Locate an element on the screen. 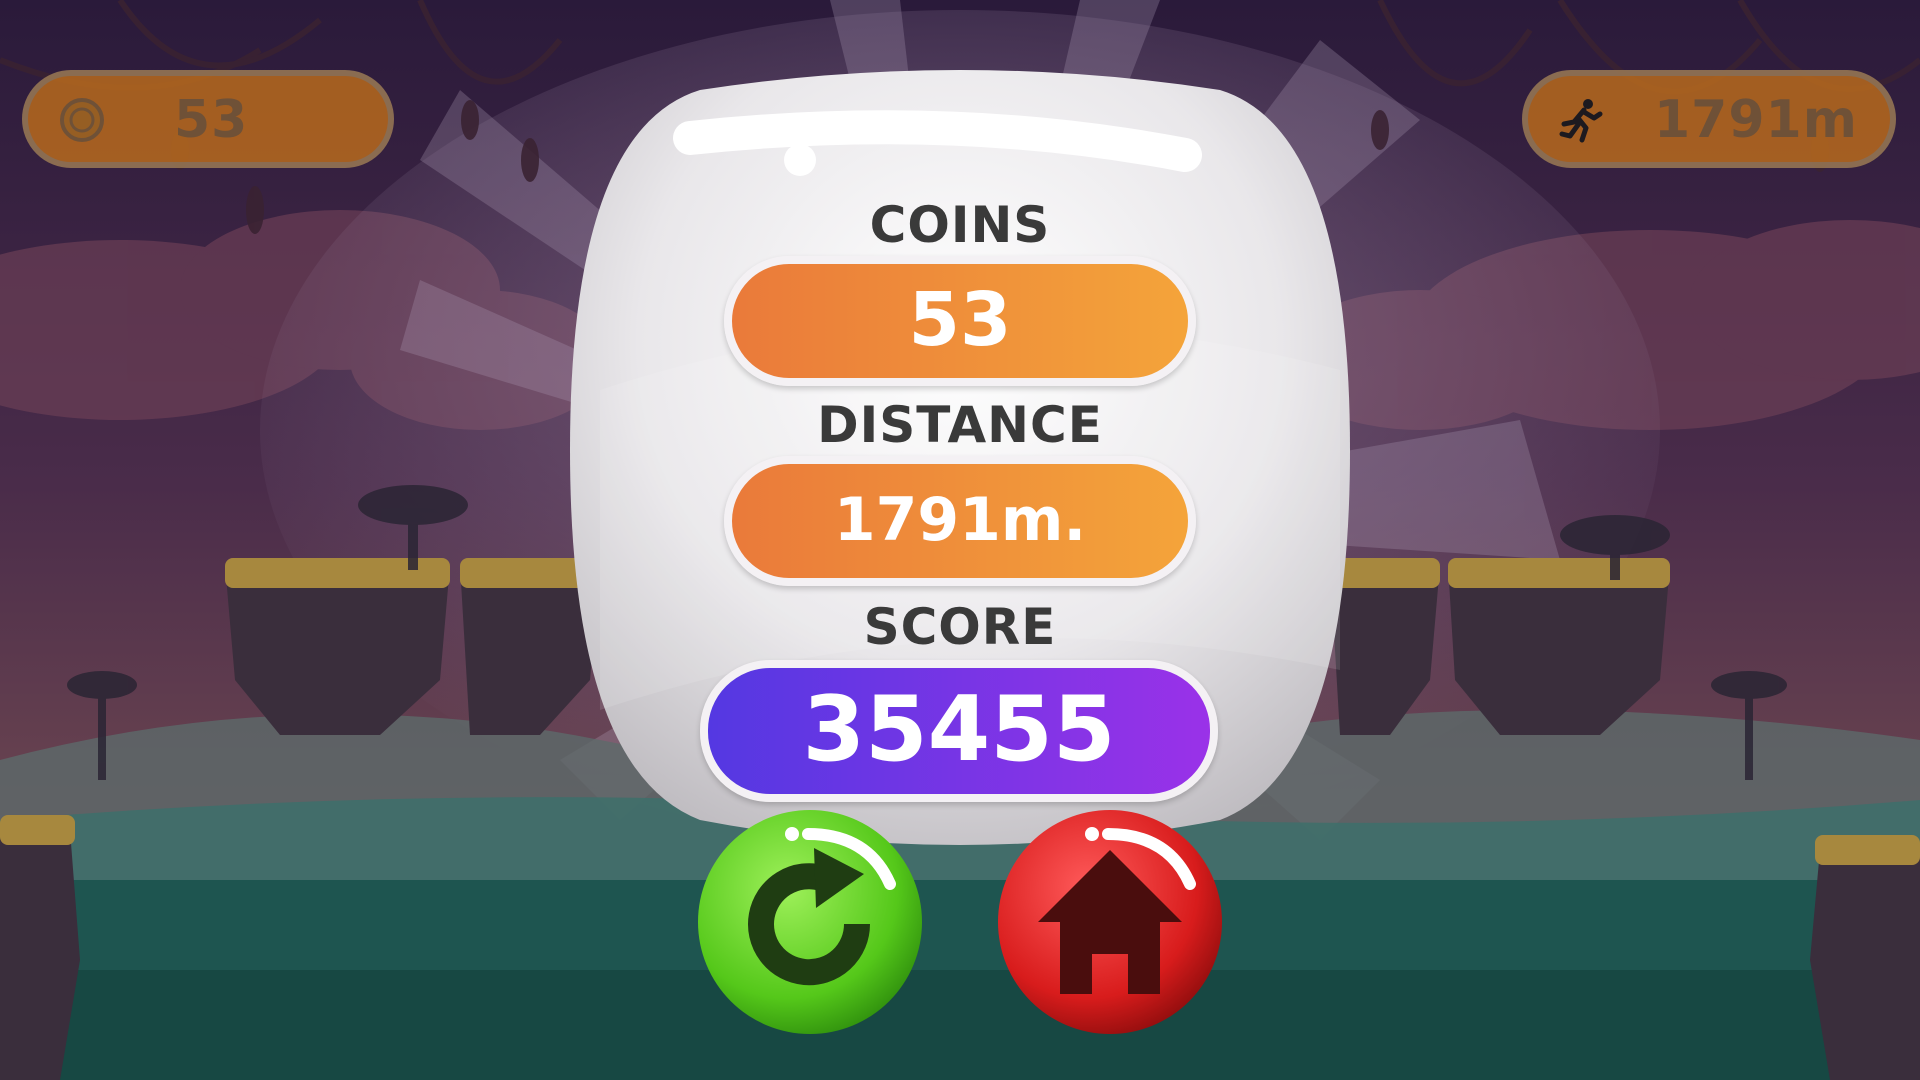 The image size is (1920, 1080). coins-value-pill: 53 is located at coordinates (960, 321).